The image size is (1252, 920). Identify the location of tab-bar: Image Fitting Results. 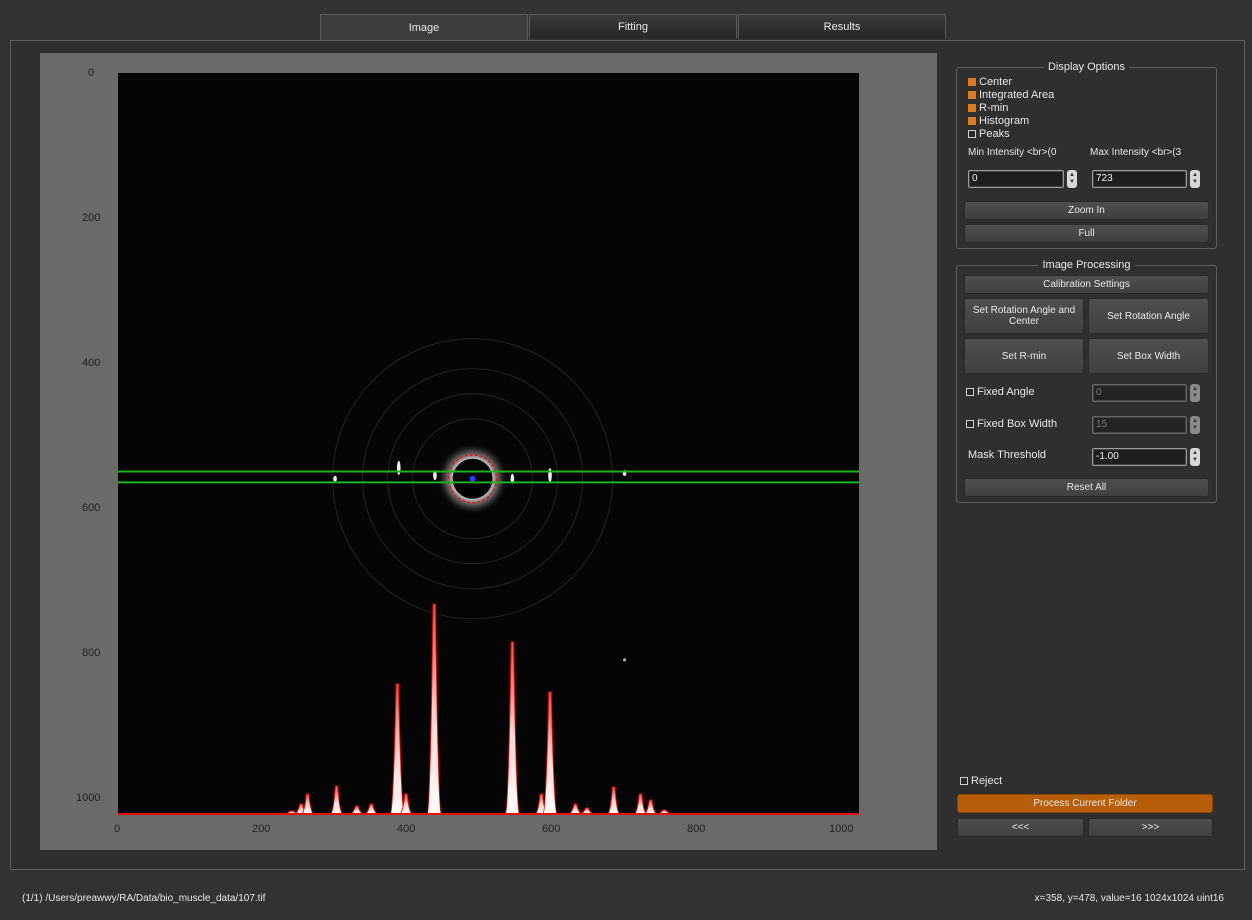
(633, 27).